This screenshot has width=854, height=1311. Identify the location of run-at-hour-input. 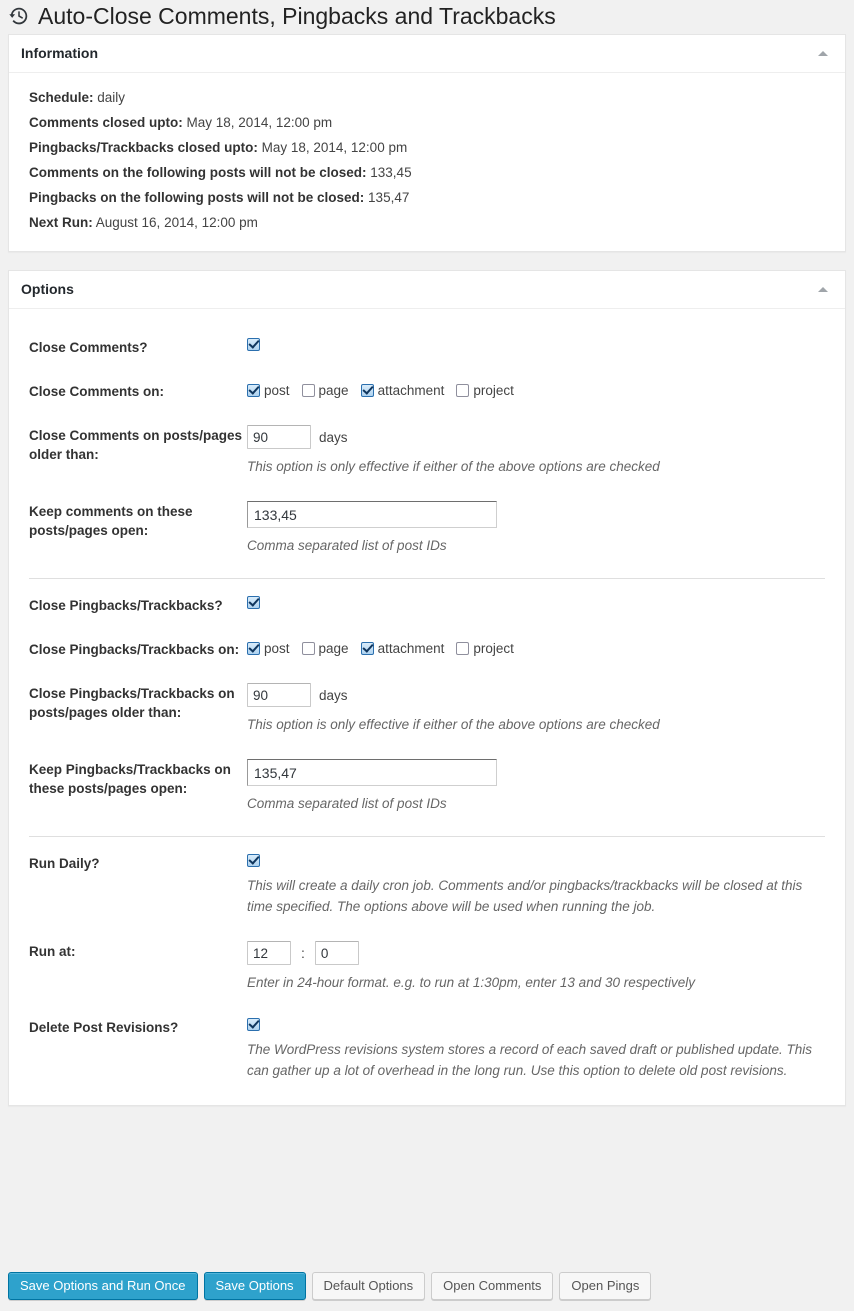
(269, 953).